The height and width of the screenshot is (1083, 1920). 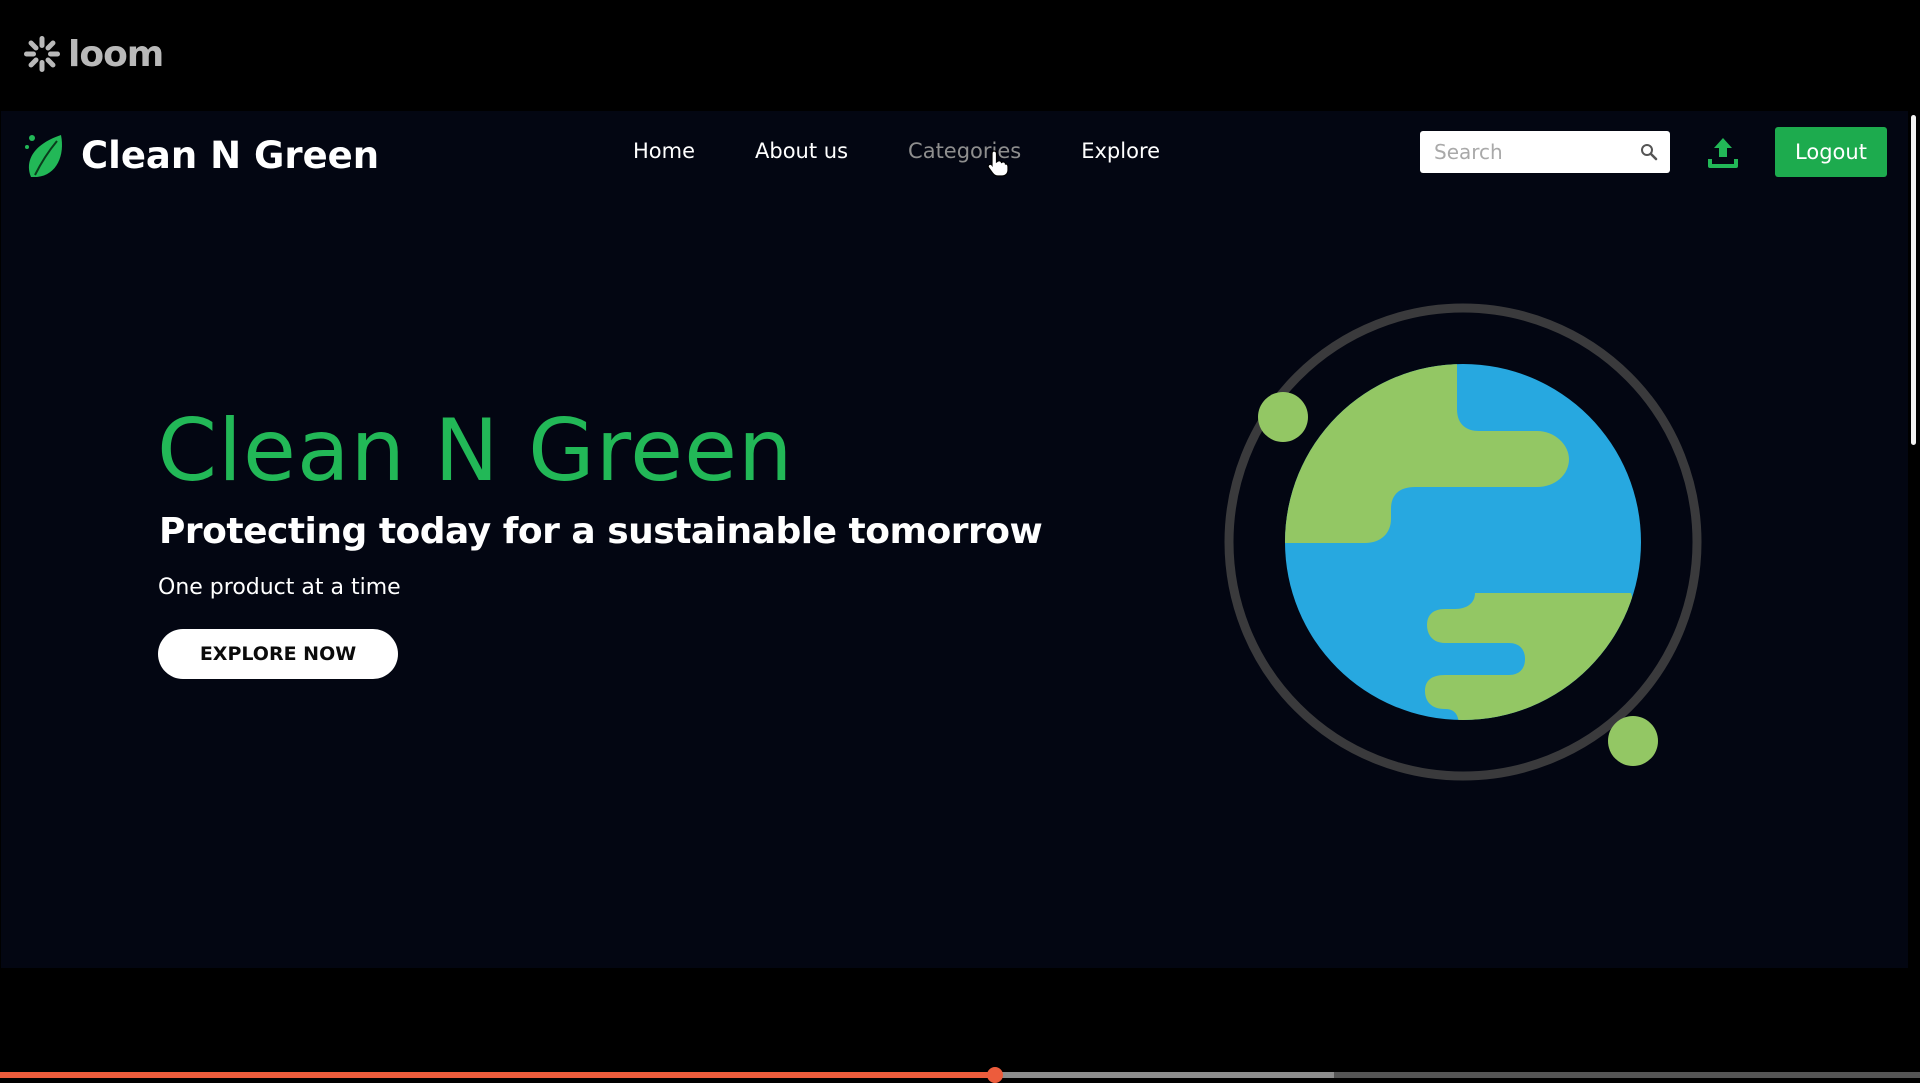 What do you see at coordinates (1914, 539) in the screenshot?
I see `page-scrollbar` at bounding box center [1914, 539].